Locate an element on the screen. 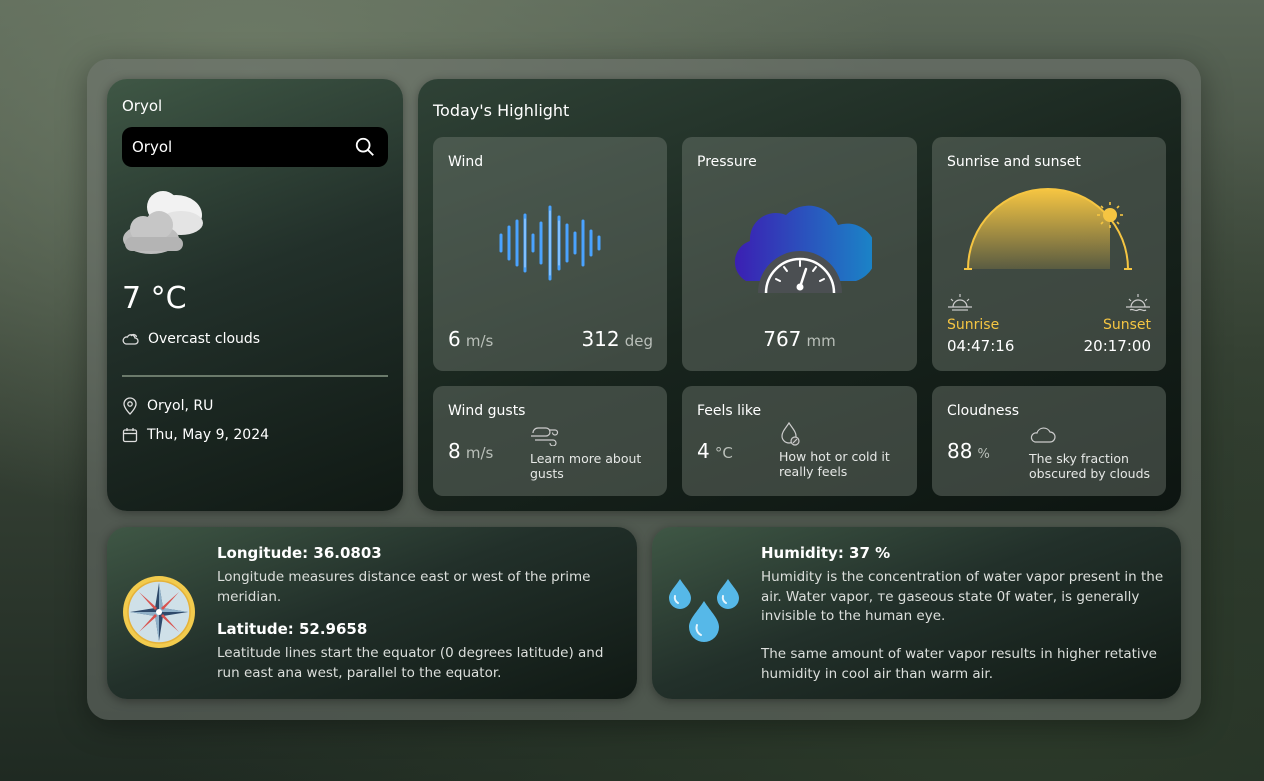 Image resolution: width=1264 pixels, height=781 pixels. wind-speed: 6 m/s is located at coordinates (471, 339).